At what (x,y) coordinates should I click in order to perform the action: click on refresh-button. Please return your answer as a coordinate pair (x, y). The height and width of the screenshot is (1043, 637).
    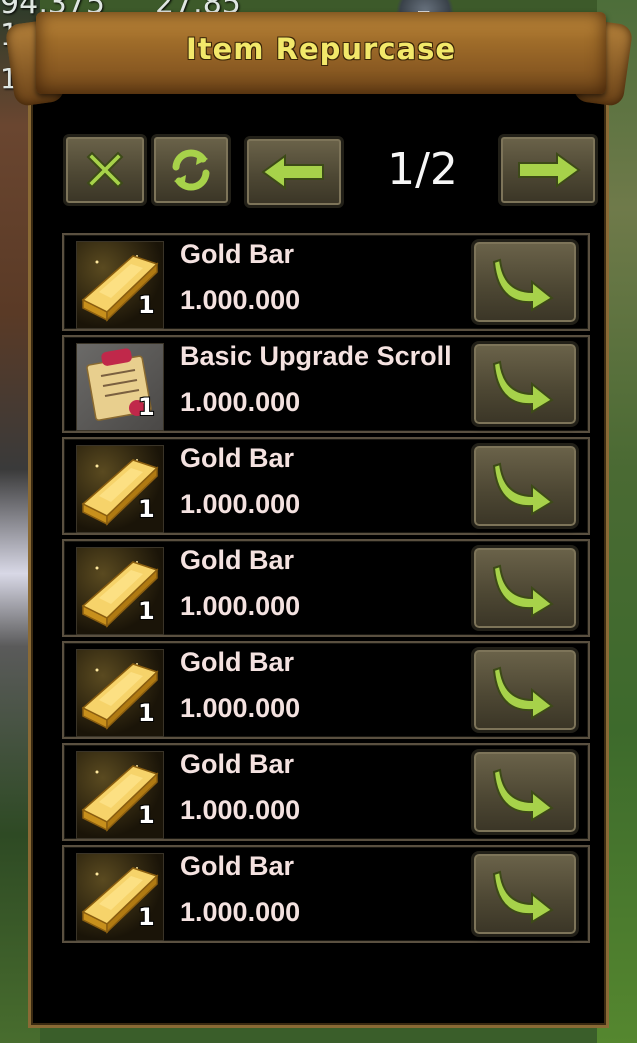
    Looking at the image, I should click on (191, 170).